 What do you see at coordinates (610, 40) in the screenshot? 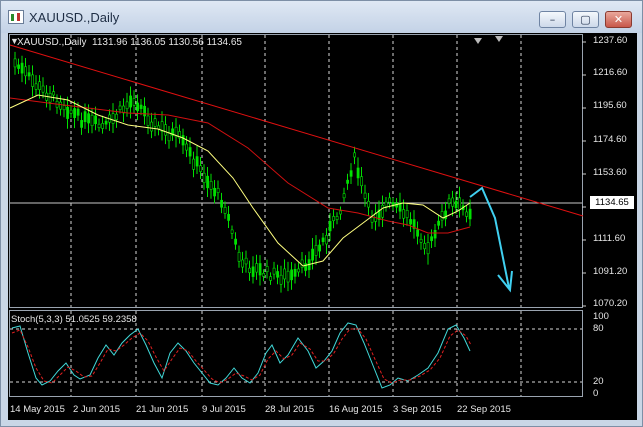
I see `price-axis-tick: 1237.60` at bounding box center [610, 40].